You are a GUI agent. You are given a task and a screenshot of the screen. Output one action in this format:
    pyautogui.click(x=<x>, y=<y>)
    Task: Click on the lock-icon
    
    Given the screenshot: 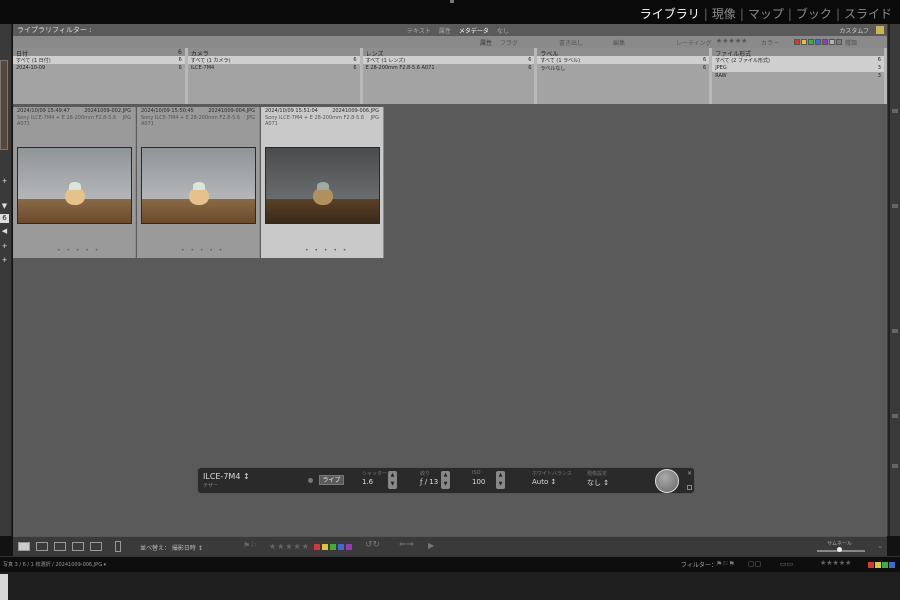 What is the action you would take?
    pyautogui.click(x=880, y=30)
    